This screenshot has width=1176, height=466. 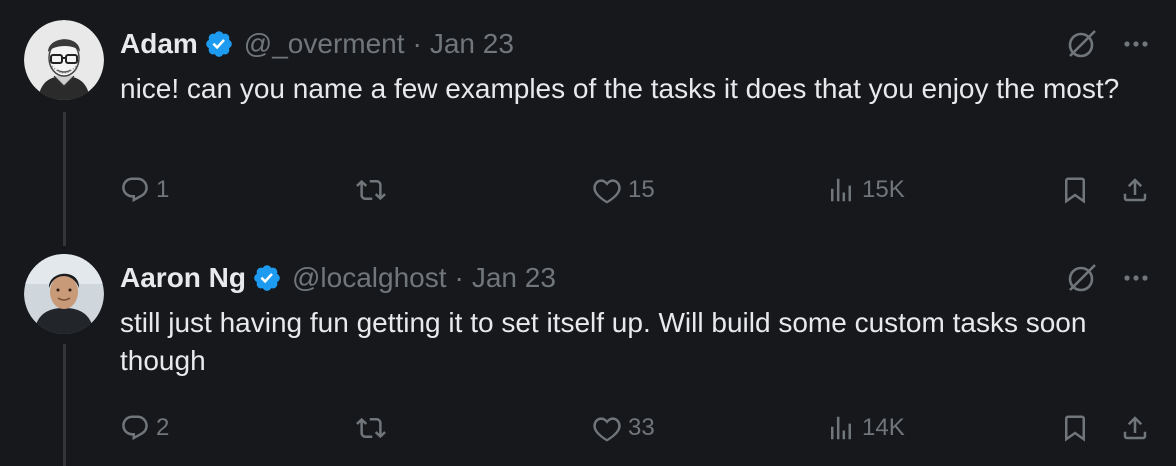 I want to click on reply-button: 2, so click(x=144, y=428).